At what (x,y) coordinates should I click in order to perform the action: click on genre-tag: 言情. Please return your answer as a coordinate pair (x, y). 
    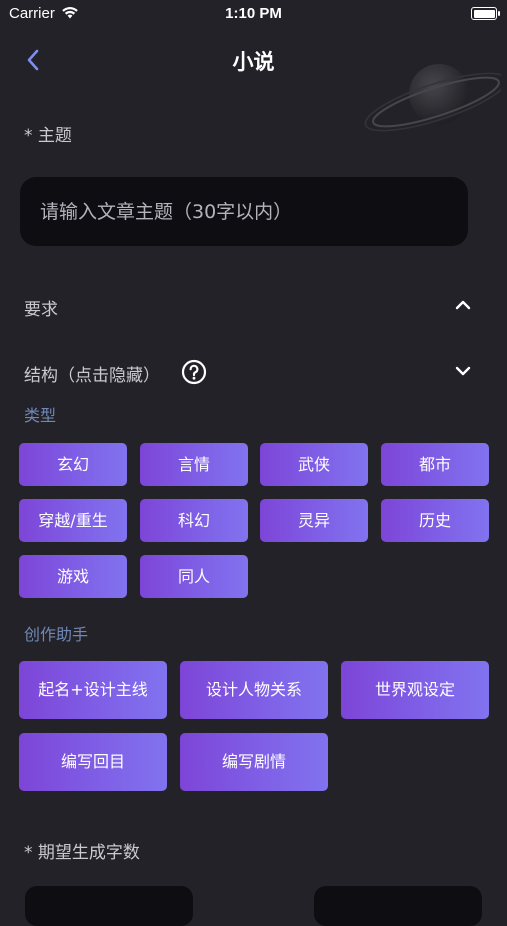
    Looking at the image, I should click on (194, 464).